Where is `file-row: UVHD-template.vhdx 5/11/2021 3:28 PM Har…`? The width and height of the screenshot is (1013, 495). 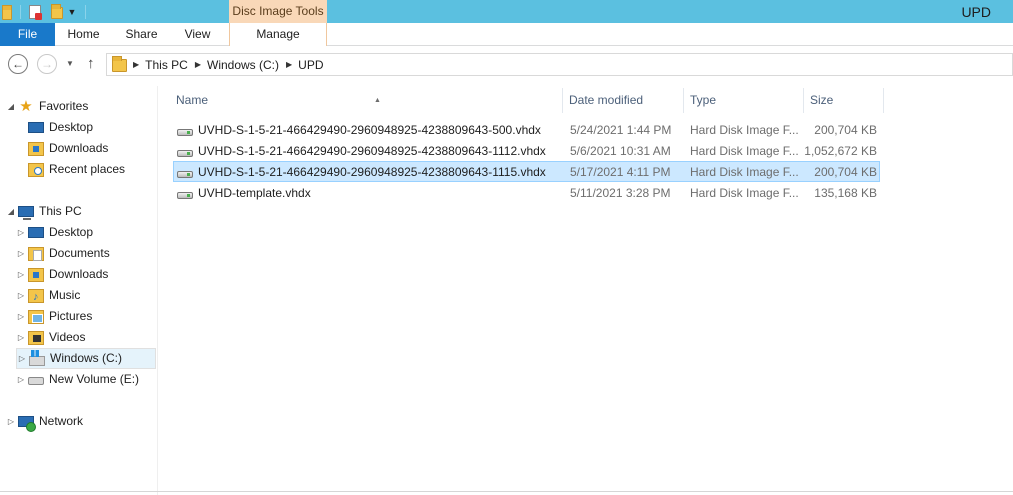 file-row: UVHD-template.vhdx 5/11/2021 3:28 PM Har… is located at coordinates (526, 192).